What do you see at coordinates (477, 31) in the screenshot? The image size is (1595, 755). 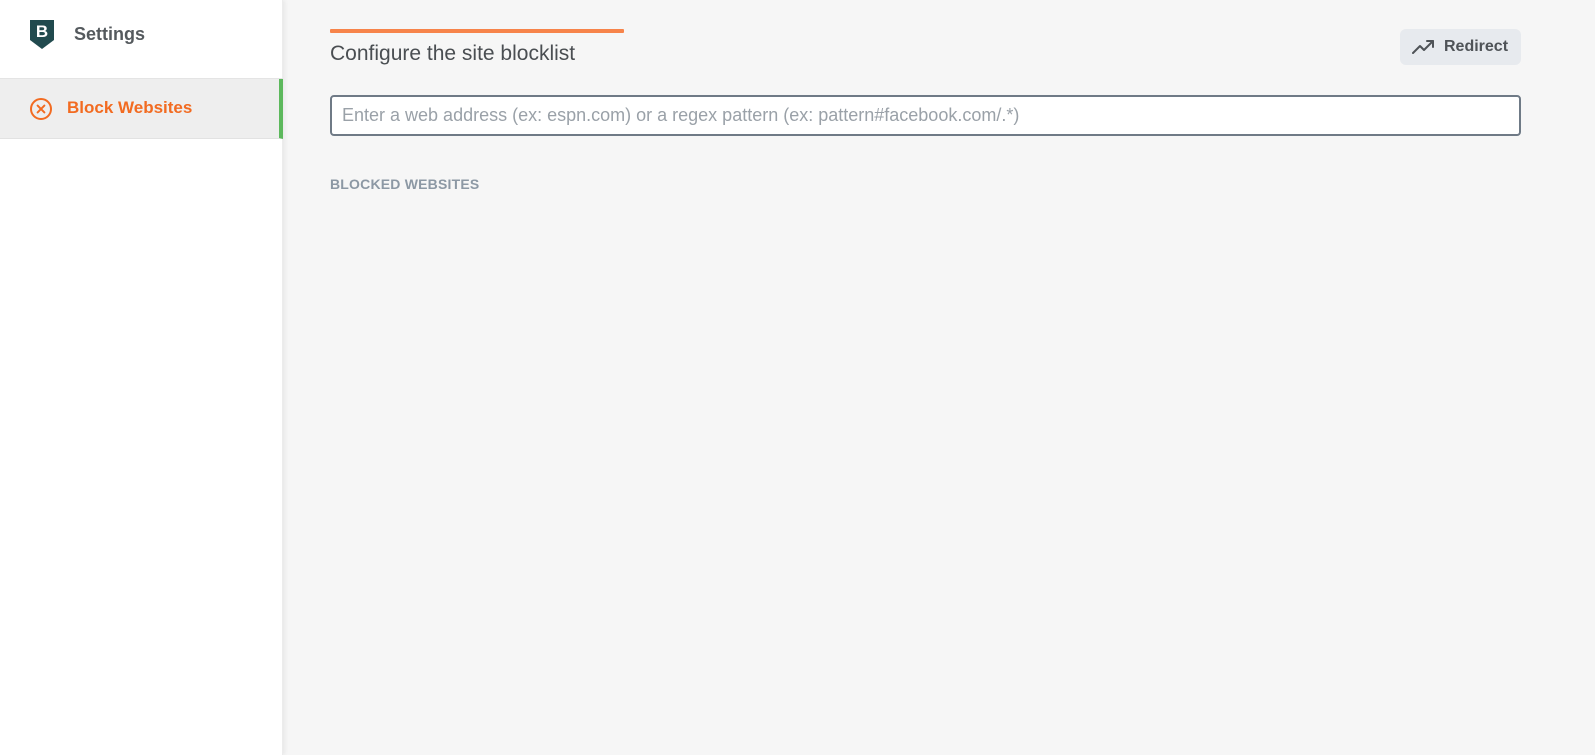 I see `title-underline` at bounding box center [477, 31].